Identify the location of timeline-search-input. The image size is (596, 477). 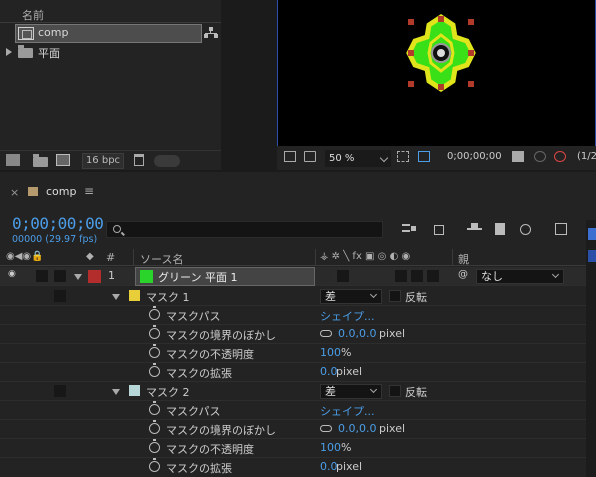
(244, 229).